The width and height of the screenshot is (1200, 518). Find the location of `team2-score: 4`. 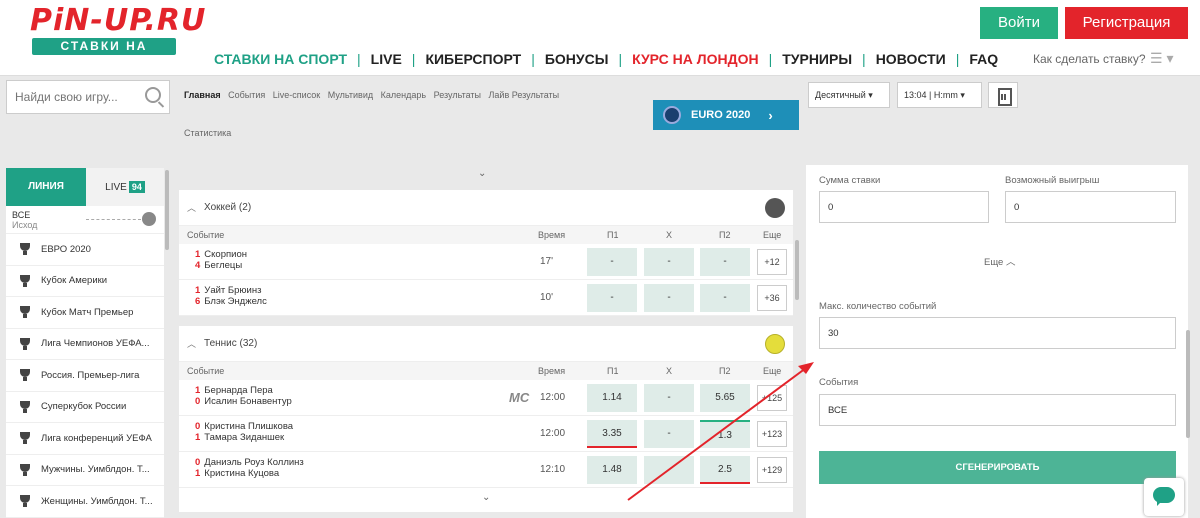

team2-score: 4 is located at coordinates (198, 265).